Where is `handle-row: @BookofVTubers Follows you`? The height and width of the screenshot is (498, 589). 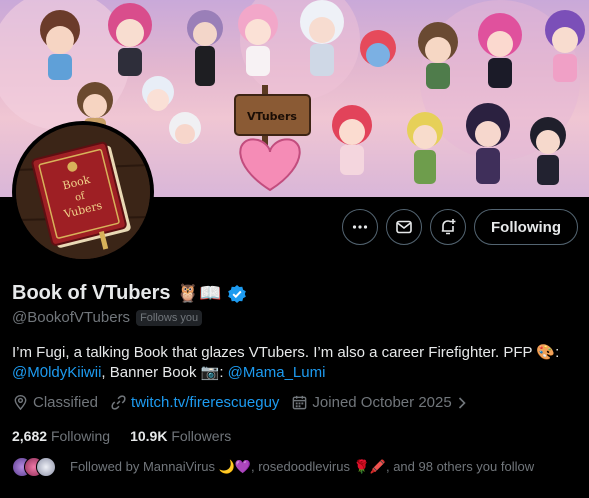
handle-row: @BookofVTubers Follows you is located at coordinates (107, 317).